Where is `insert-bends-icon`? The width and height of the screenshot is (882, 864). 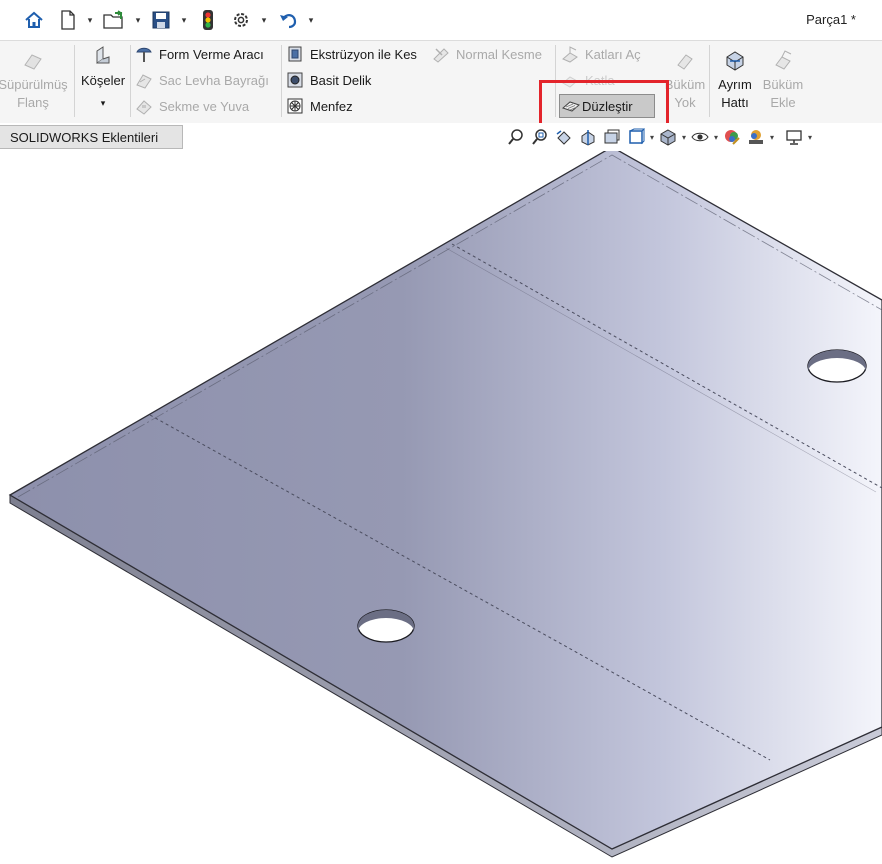
insert-bends-icon is located at coordinates (783, 62).